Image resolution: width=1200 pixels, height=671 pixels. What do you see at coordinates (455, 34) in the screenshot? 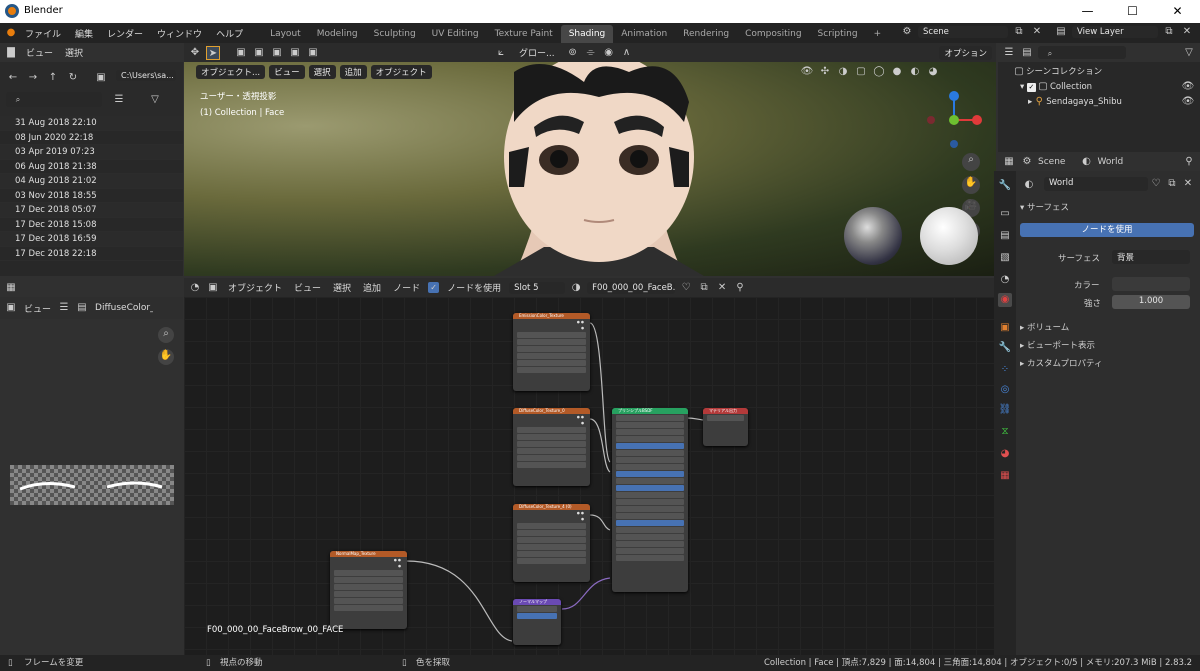
I see `tab-uv-editing: UV Editing` at bounding box center [455, 34].